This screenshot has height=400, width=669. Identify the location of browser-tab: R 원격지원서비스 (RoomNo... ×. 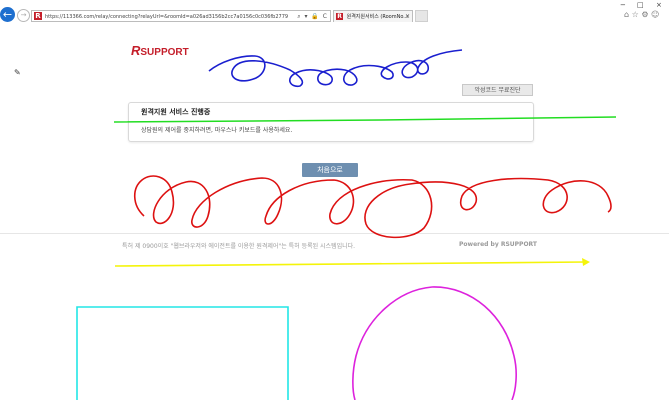
(373, 16).